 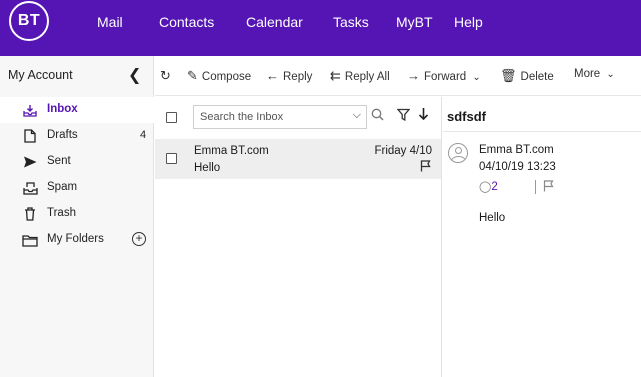 I want to click on more-button: More ⌄, so click(x=594, y=74).